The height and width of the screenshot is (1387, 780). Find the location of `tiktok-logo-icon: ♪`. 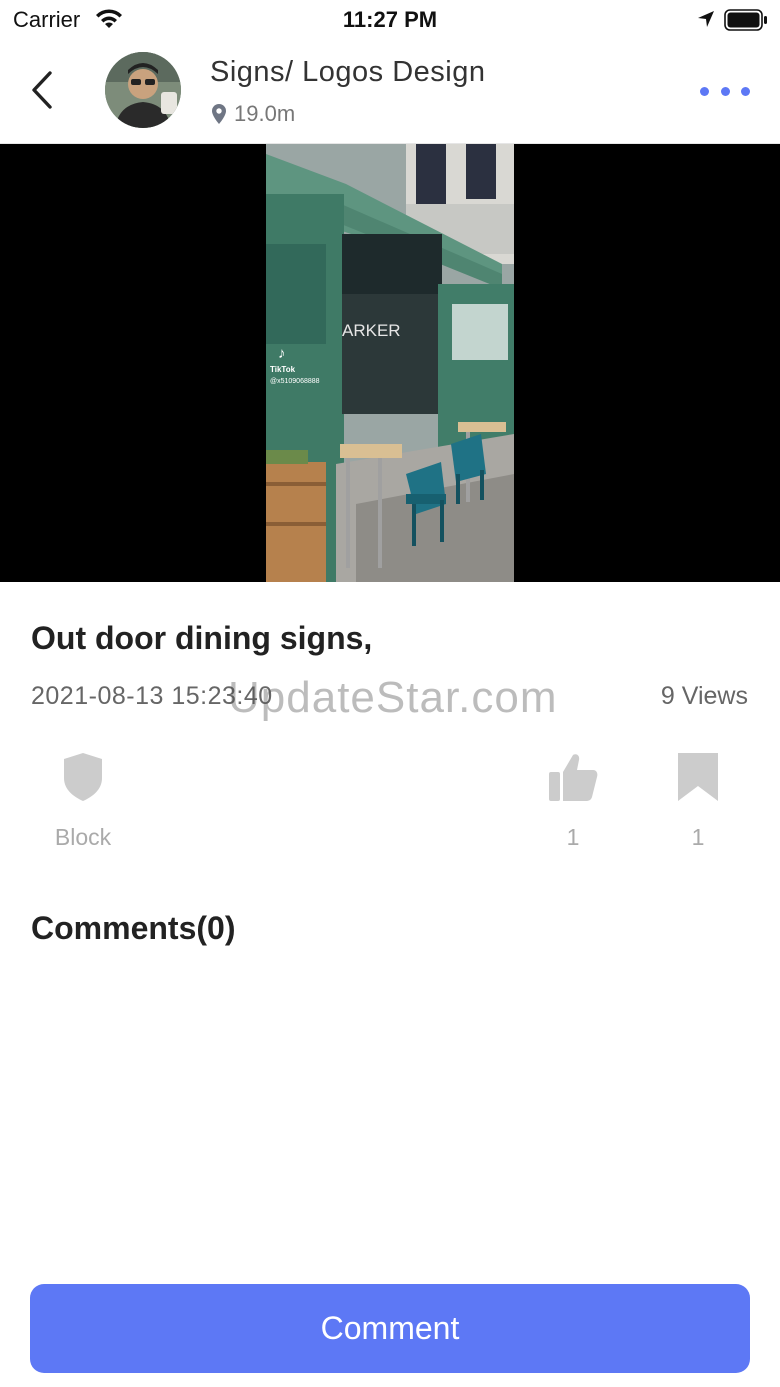

tiktok-logo-icon: ♪ is located at coordinates (282, 353).